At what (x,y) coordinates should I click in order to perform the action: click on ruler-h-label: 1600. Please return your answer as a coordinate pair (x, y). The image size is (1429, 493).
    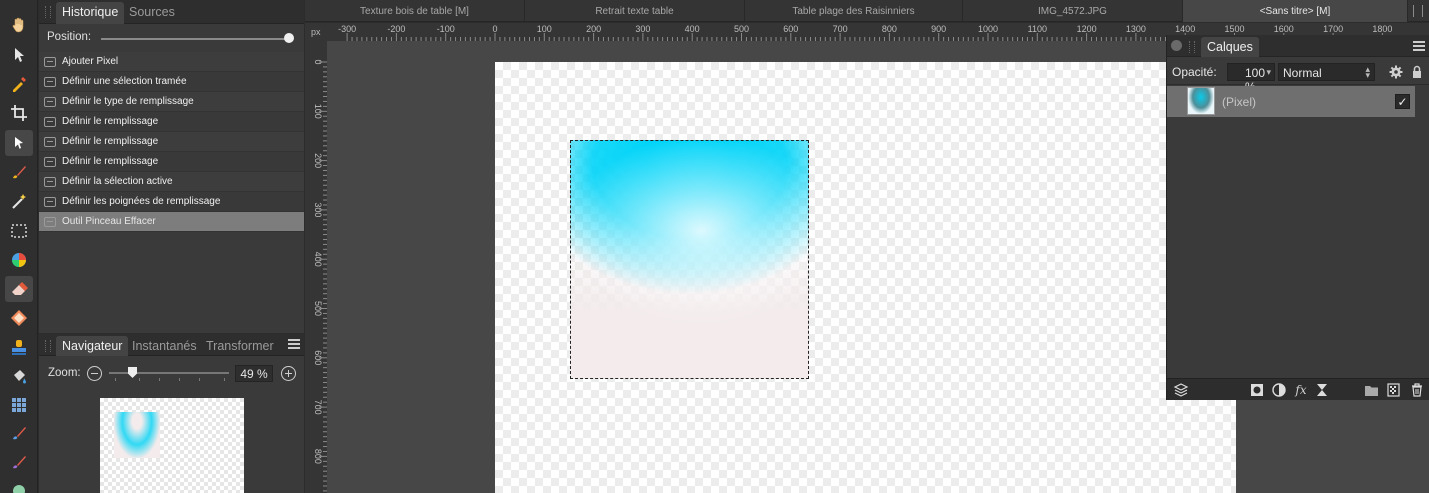
    Looking at the image, I should click on (1284, 29).